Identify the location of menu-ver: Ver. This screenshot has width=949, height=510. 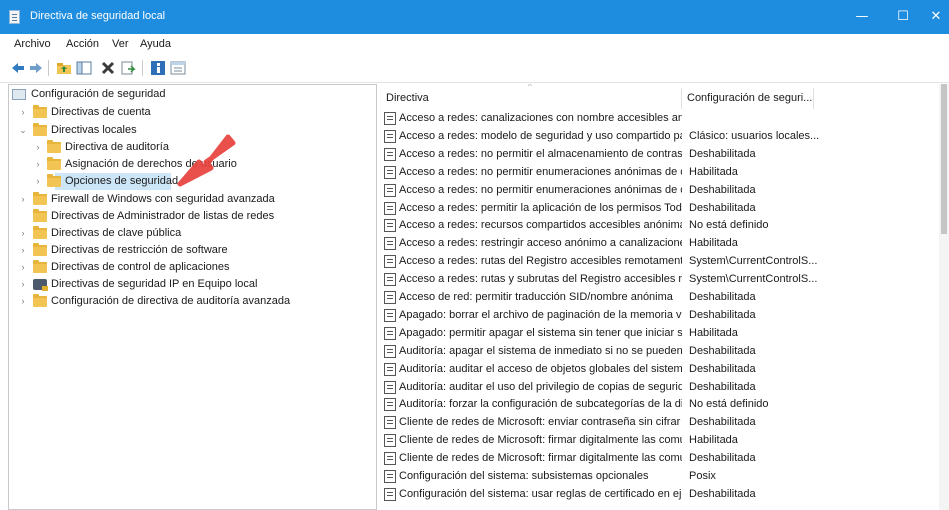
(120, 44).